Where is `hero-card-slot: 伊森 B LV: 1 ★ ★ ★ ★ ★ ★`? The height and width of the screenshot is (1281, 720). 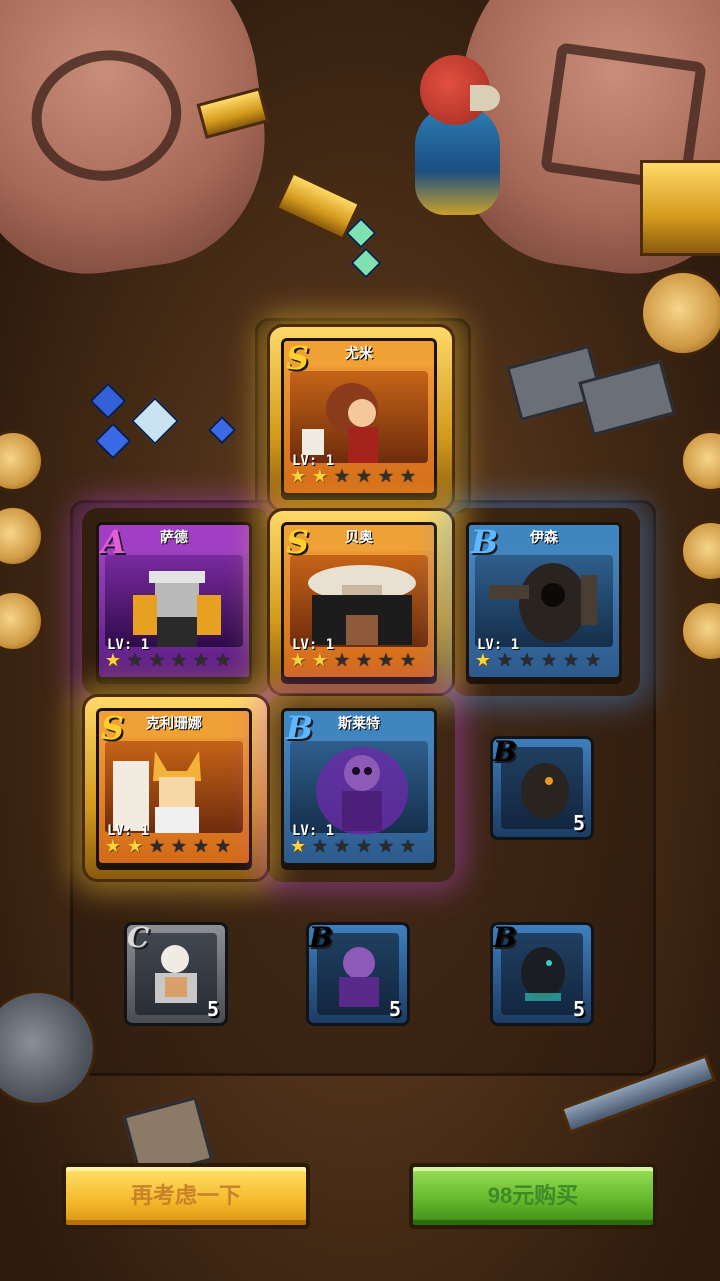 hero-card-slot: 伊森 B LV: 1 ★ ★ ★ ★ ★ ★ is located at coordinates (546, 602).